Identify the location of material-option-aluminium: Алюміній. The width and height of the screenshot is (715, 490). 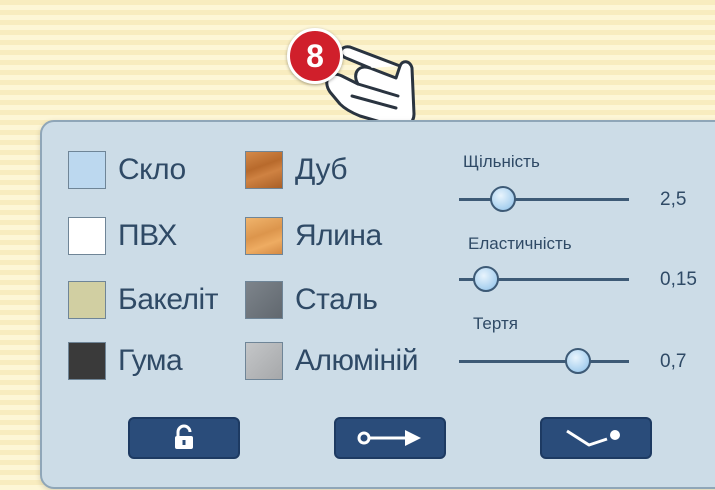
(331, 361).